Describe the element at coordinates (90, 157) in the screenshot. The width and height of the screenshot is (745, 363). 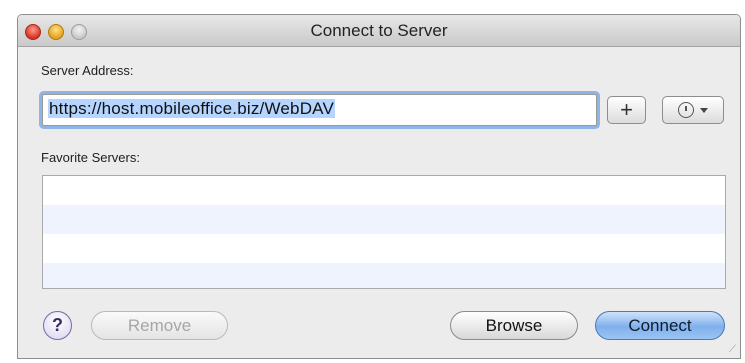
I see `favorite-servers-label: Favorite Servers:` at that location.